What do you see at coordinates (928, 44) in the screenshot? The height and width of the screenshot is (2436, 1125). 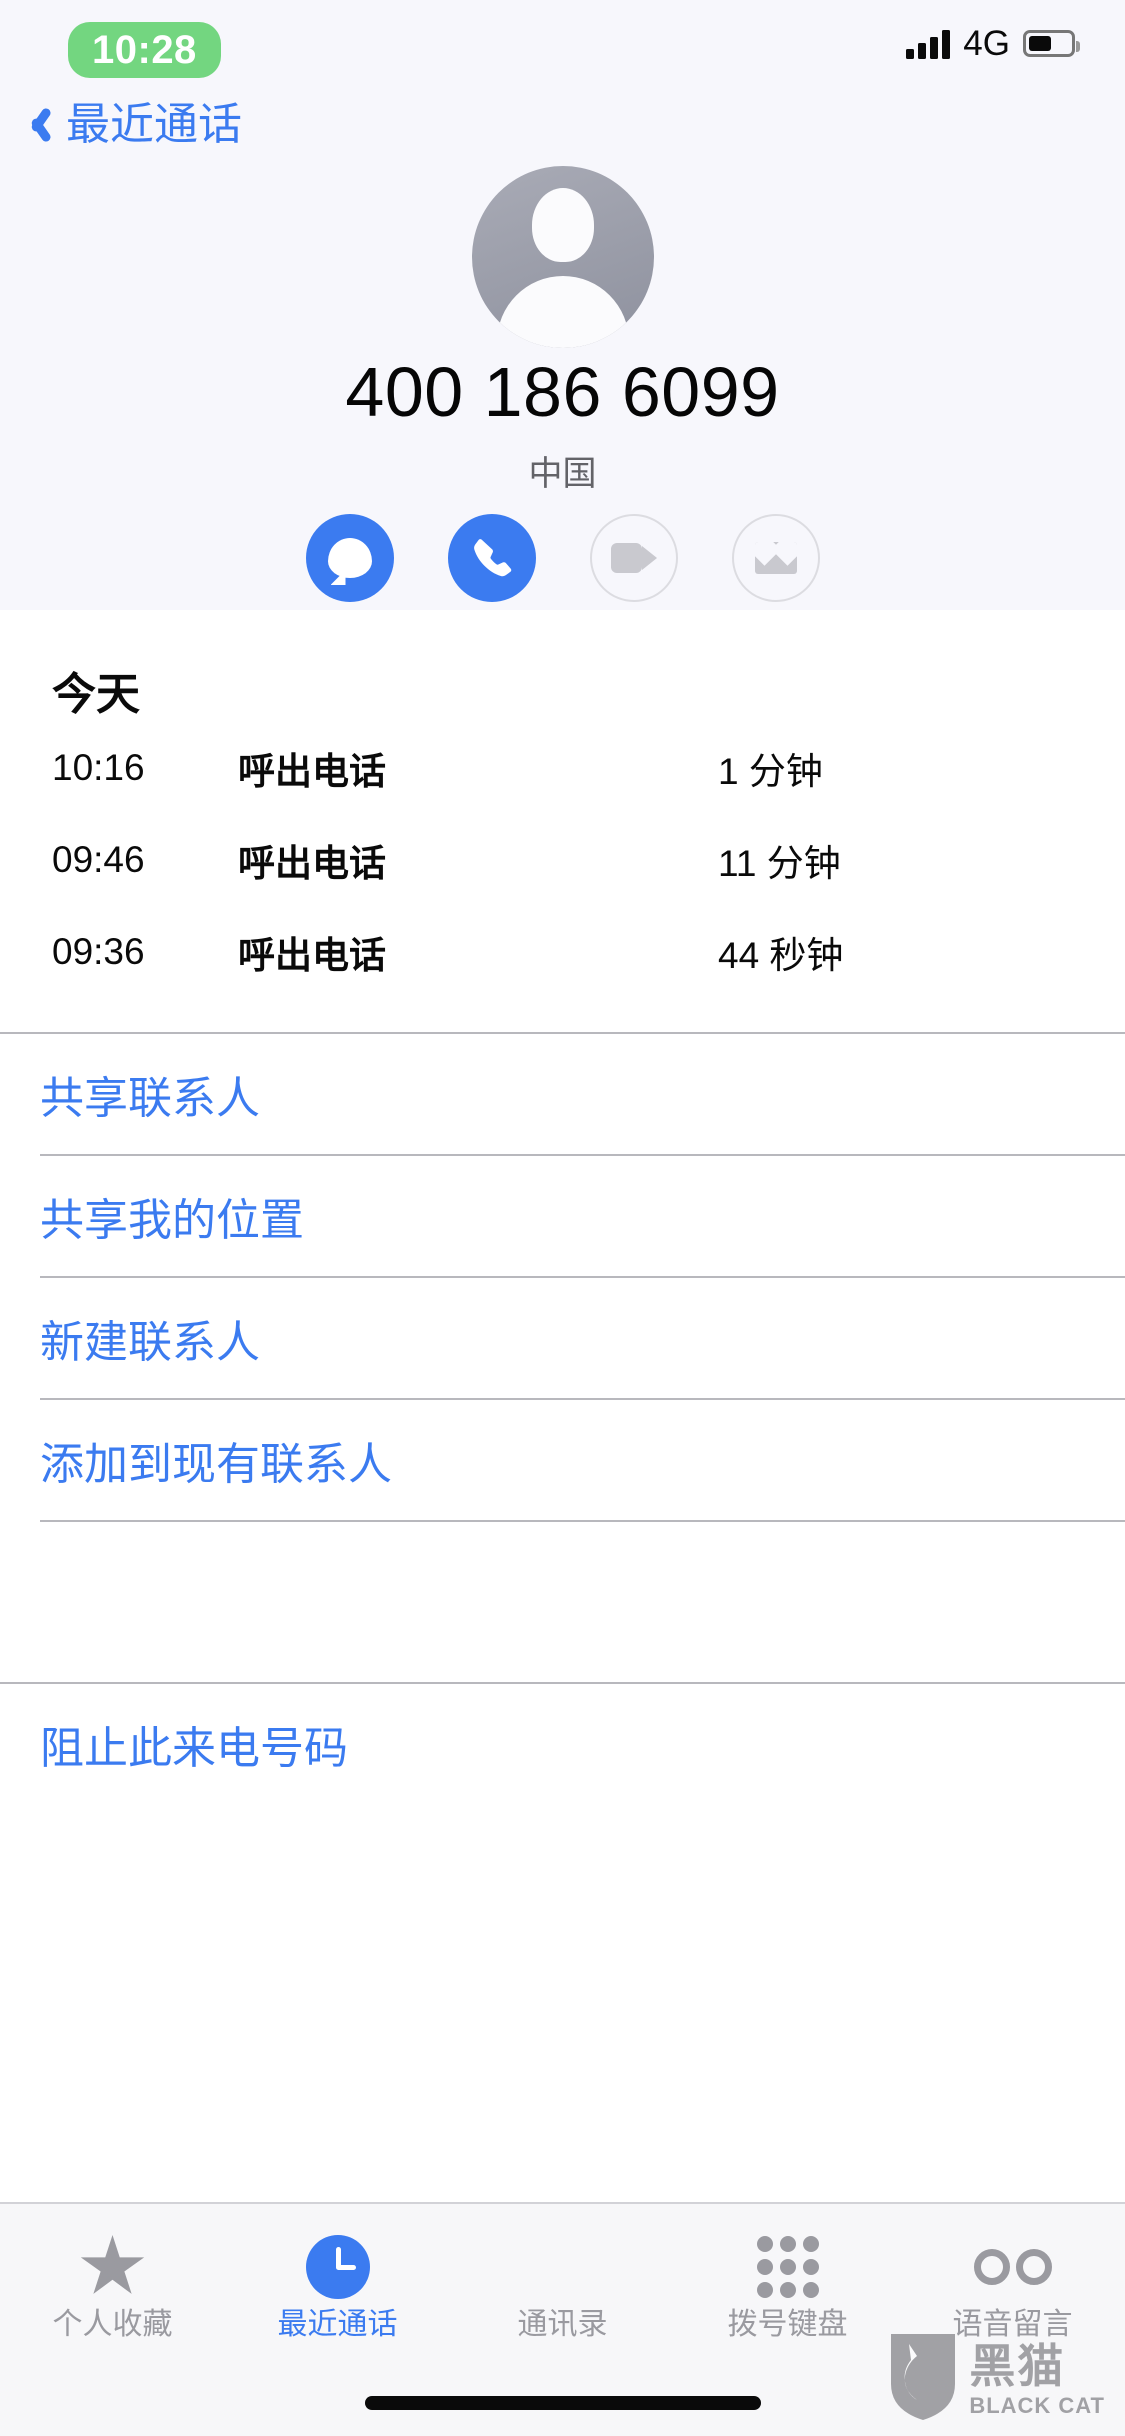 I see `signal-bars-icon` at bounding box center [928, 44].